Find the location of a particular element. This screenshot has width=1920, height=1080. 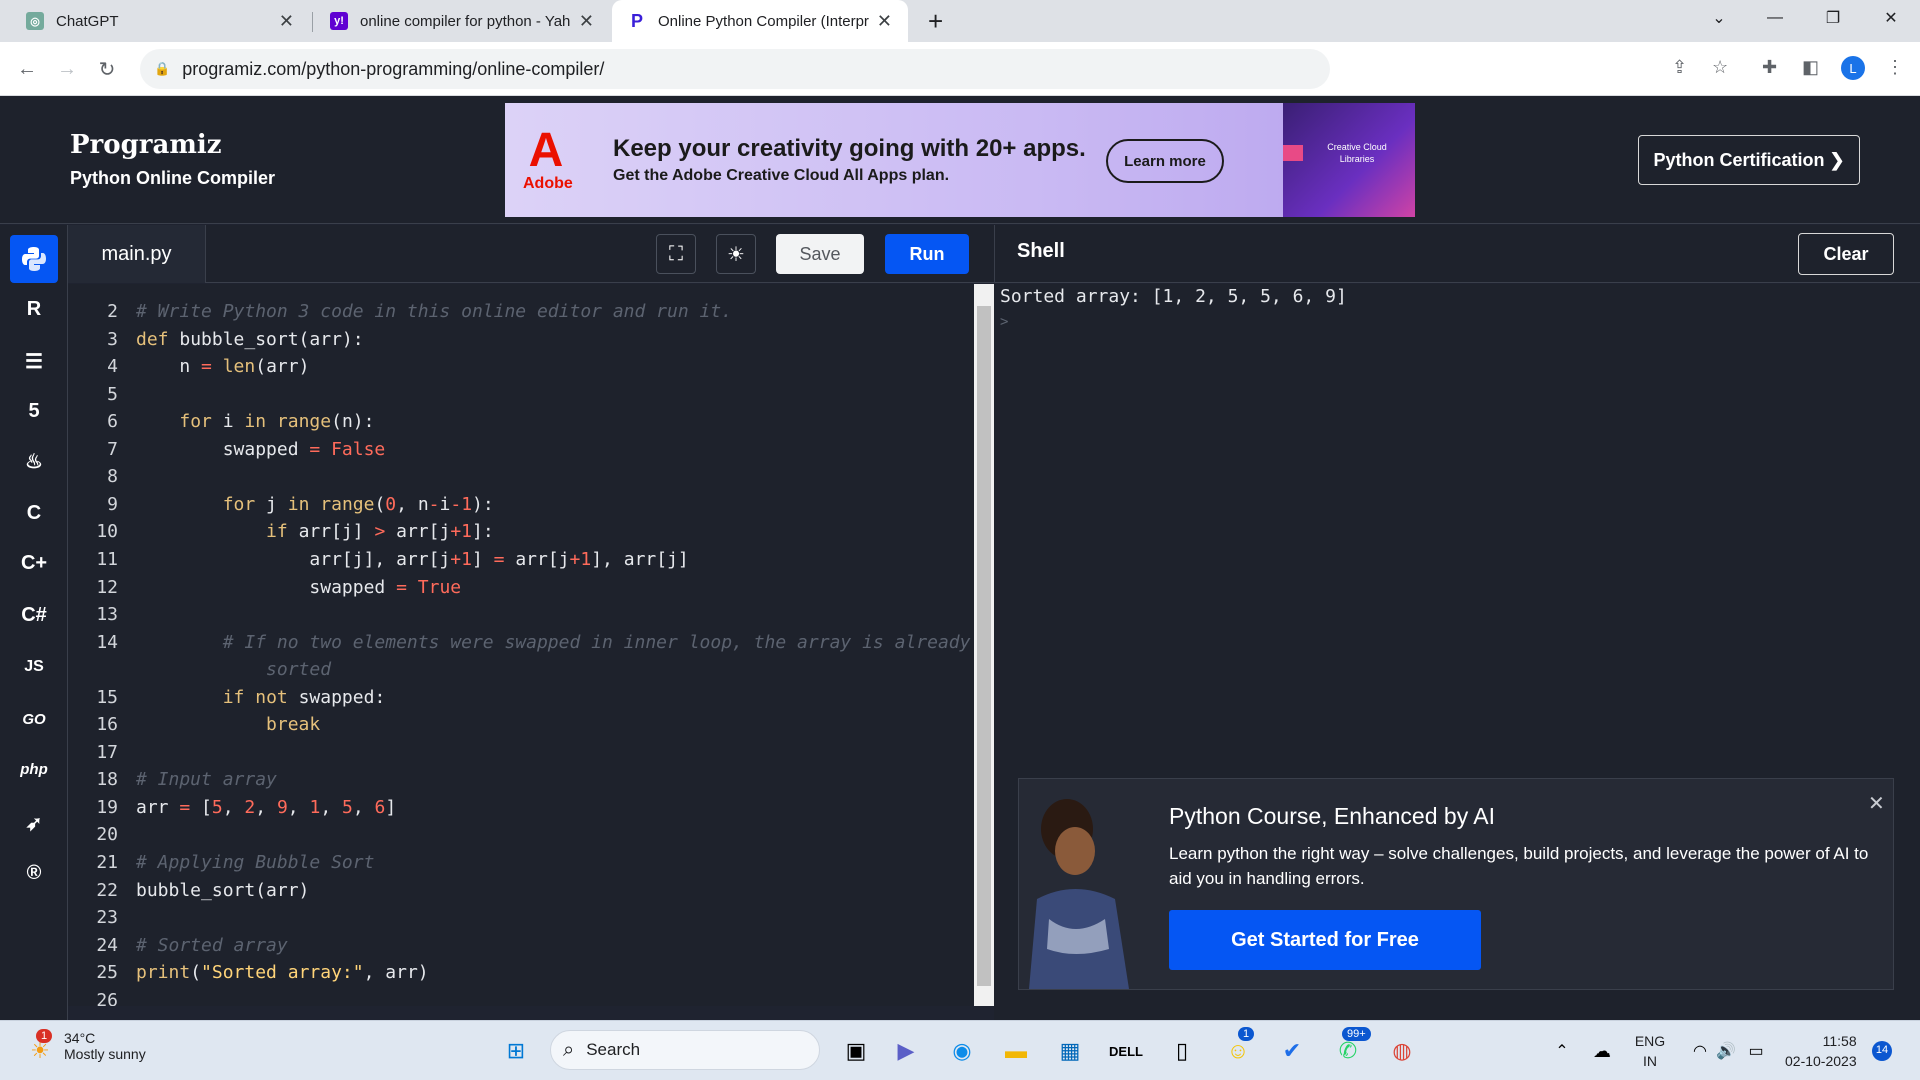

code-line: 25 print("Sorted array:", arr) is located at coordinates (518, 973).